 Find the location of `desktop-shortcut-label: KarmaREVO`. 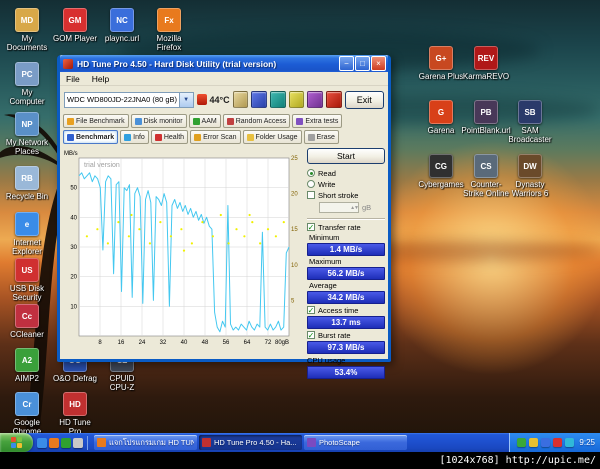

desktop-shortcut-label: KarmaREVO is located at coordinates (486, 76).